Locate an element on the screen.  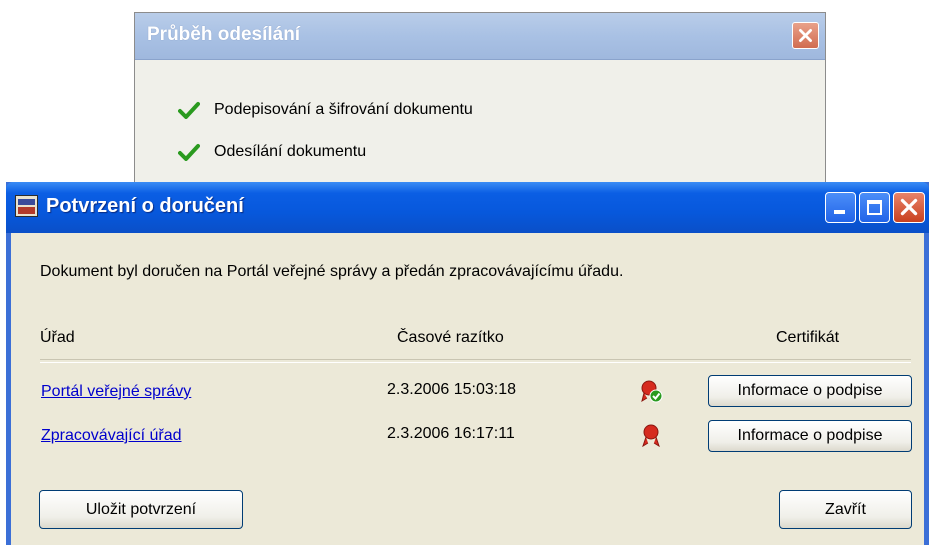
header-divider is located at coordinates (475, 361).